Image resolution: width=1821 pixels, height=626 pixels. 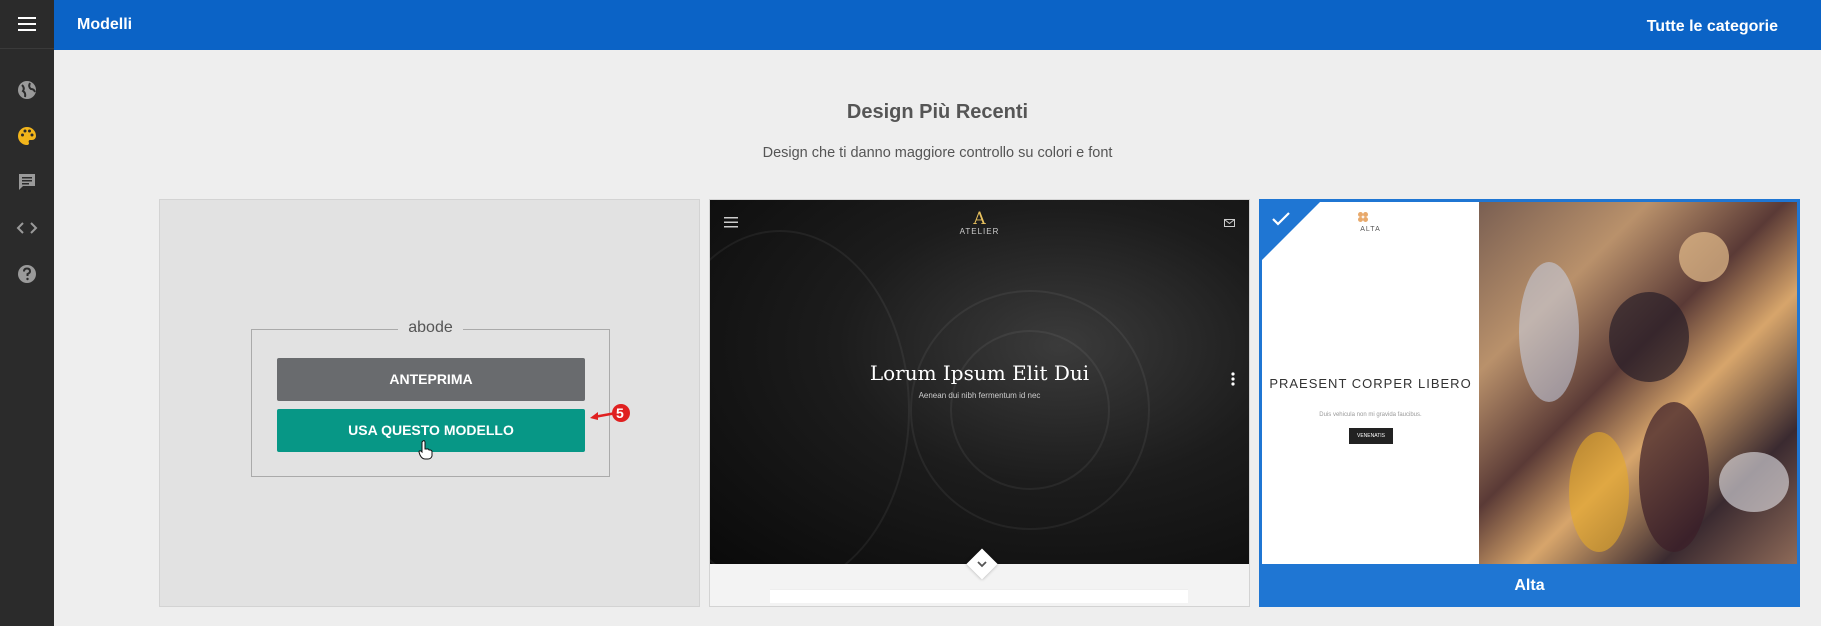 What do you see at coordinates (1370, 415) in the screenshot?
I see `alta-subline: Duis vehicula non mi gravida faucibus.` at bounding box center [1370, 415].